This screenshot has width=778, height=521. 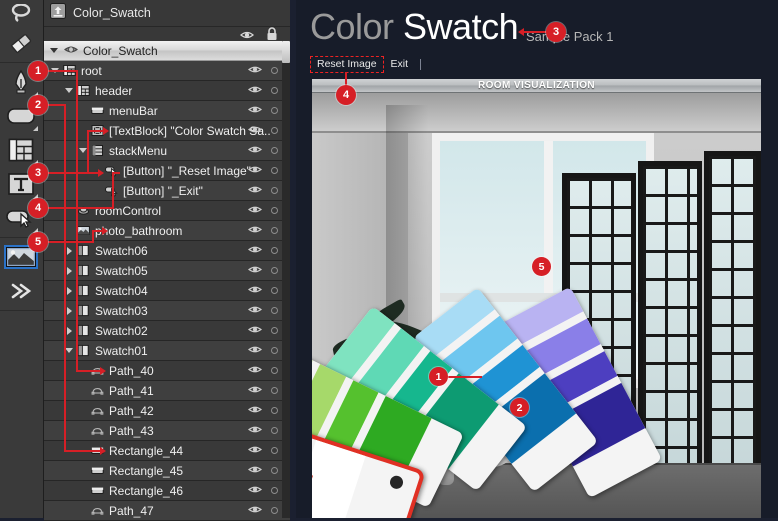 I want to click on lock-icon, so click(x=272, y=36).